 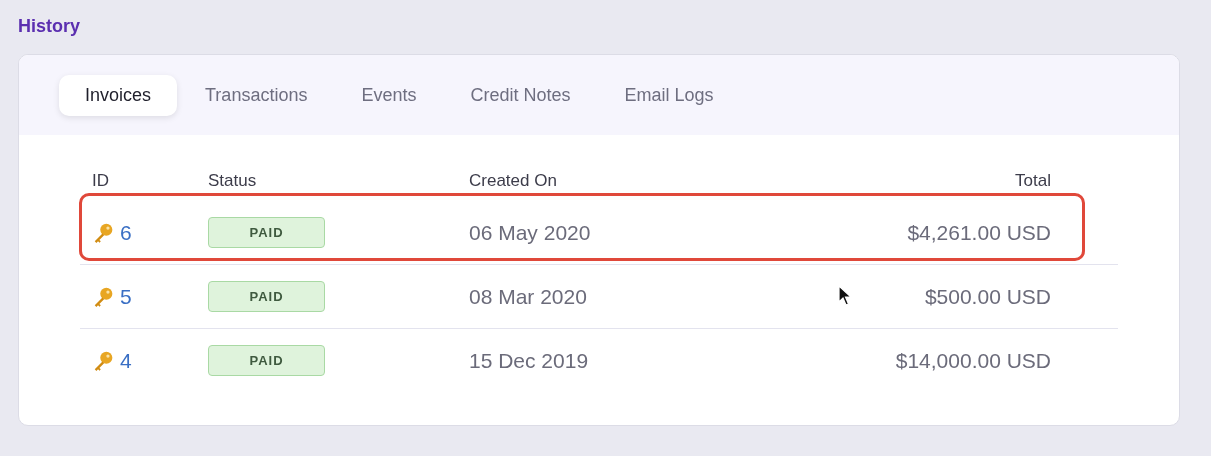 I want to click on invoice-id-link: 6, so click(x=126, y=232).